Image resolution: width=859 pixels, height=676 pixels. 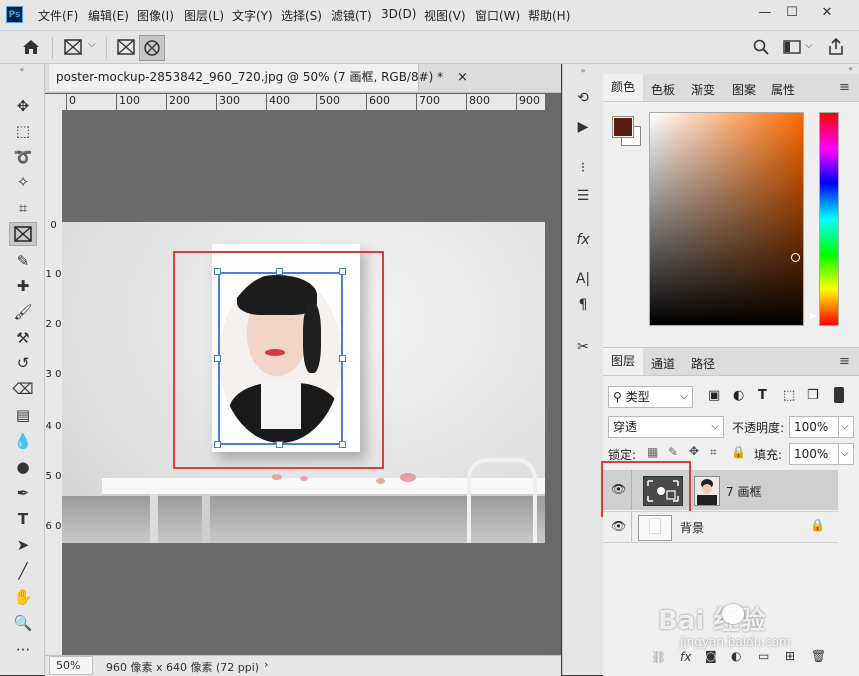 What do you see at coordinates (23, 519) in the screenshot?
I see `type-tool-icon: T` at bounding box center [23, 519].